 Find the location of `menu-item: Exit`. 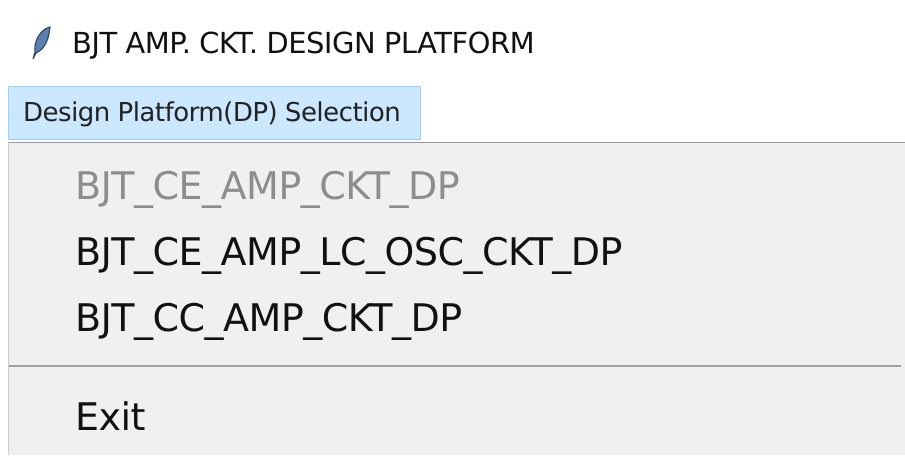

menu-item: Exit is located at coordinates (77, 417).